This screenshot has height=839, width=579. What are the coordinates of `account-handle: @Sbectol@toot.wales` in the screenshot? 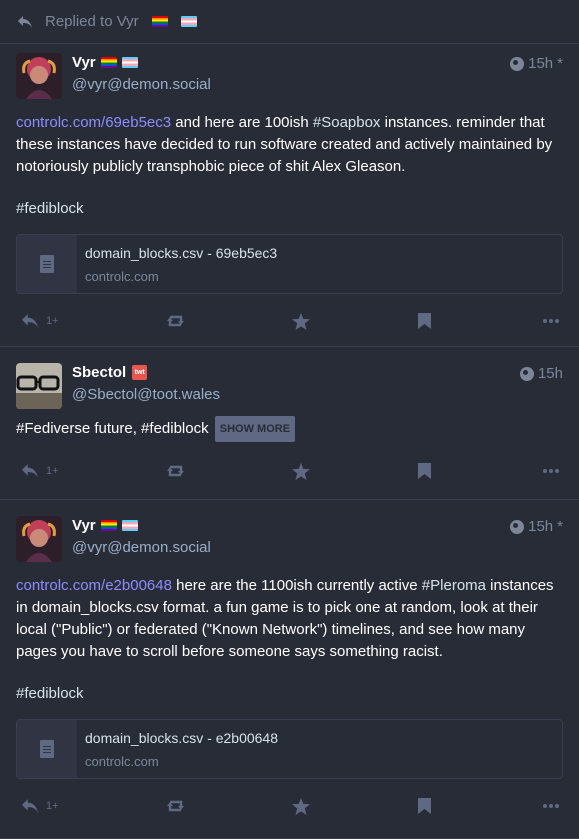 It's located at (146, 394).